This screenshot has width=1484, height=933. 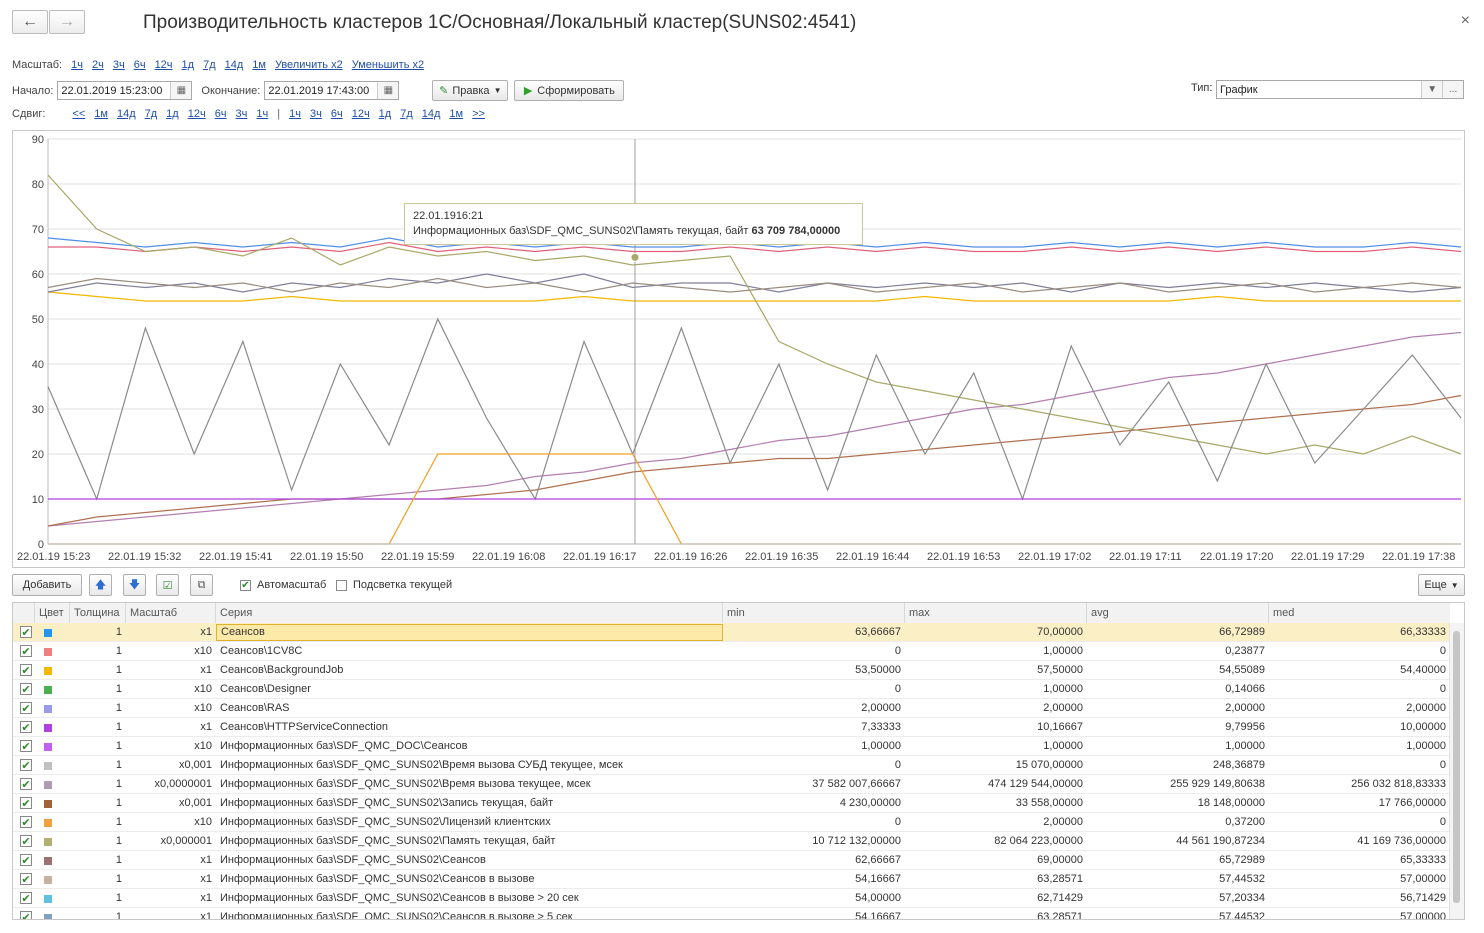 What do you see at coordinates (172, 114) in the screenshot?
I see `shift-back-link: 1д` at bounding box center [172, 114].